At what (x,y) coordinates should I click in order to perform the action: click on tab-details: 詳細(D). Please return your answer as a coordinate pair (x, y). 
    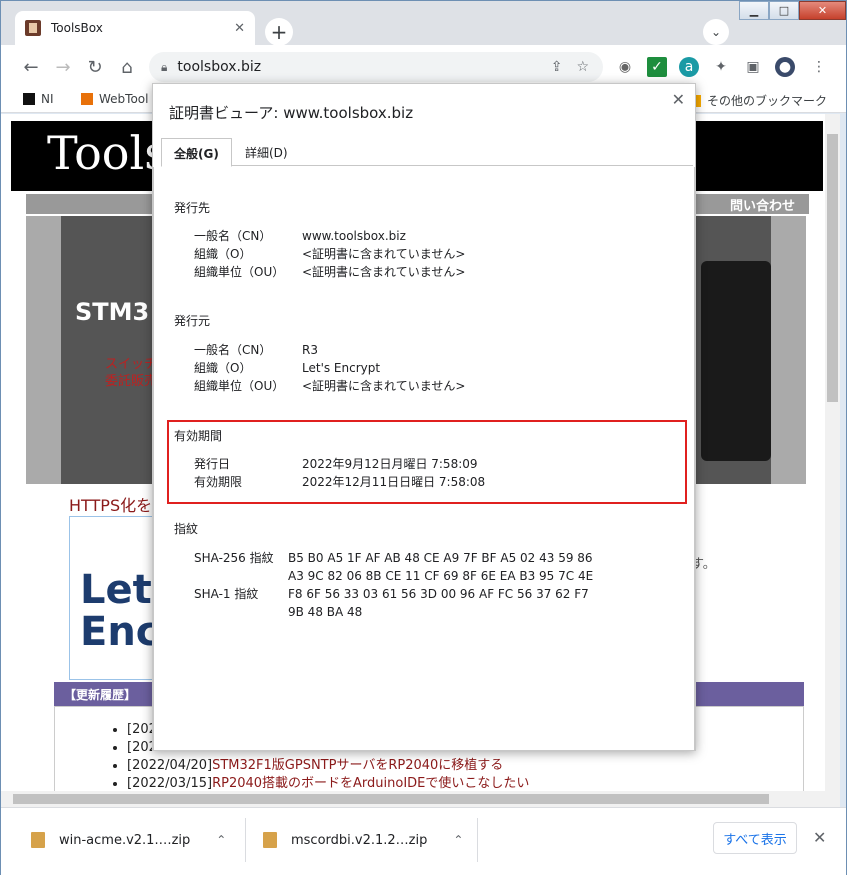
    Looking at the image, I should click on (266, 152).